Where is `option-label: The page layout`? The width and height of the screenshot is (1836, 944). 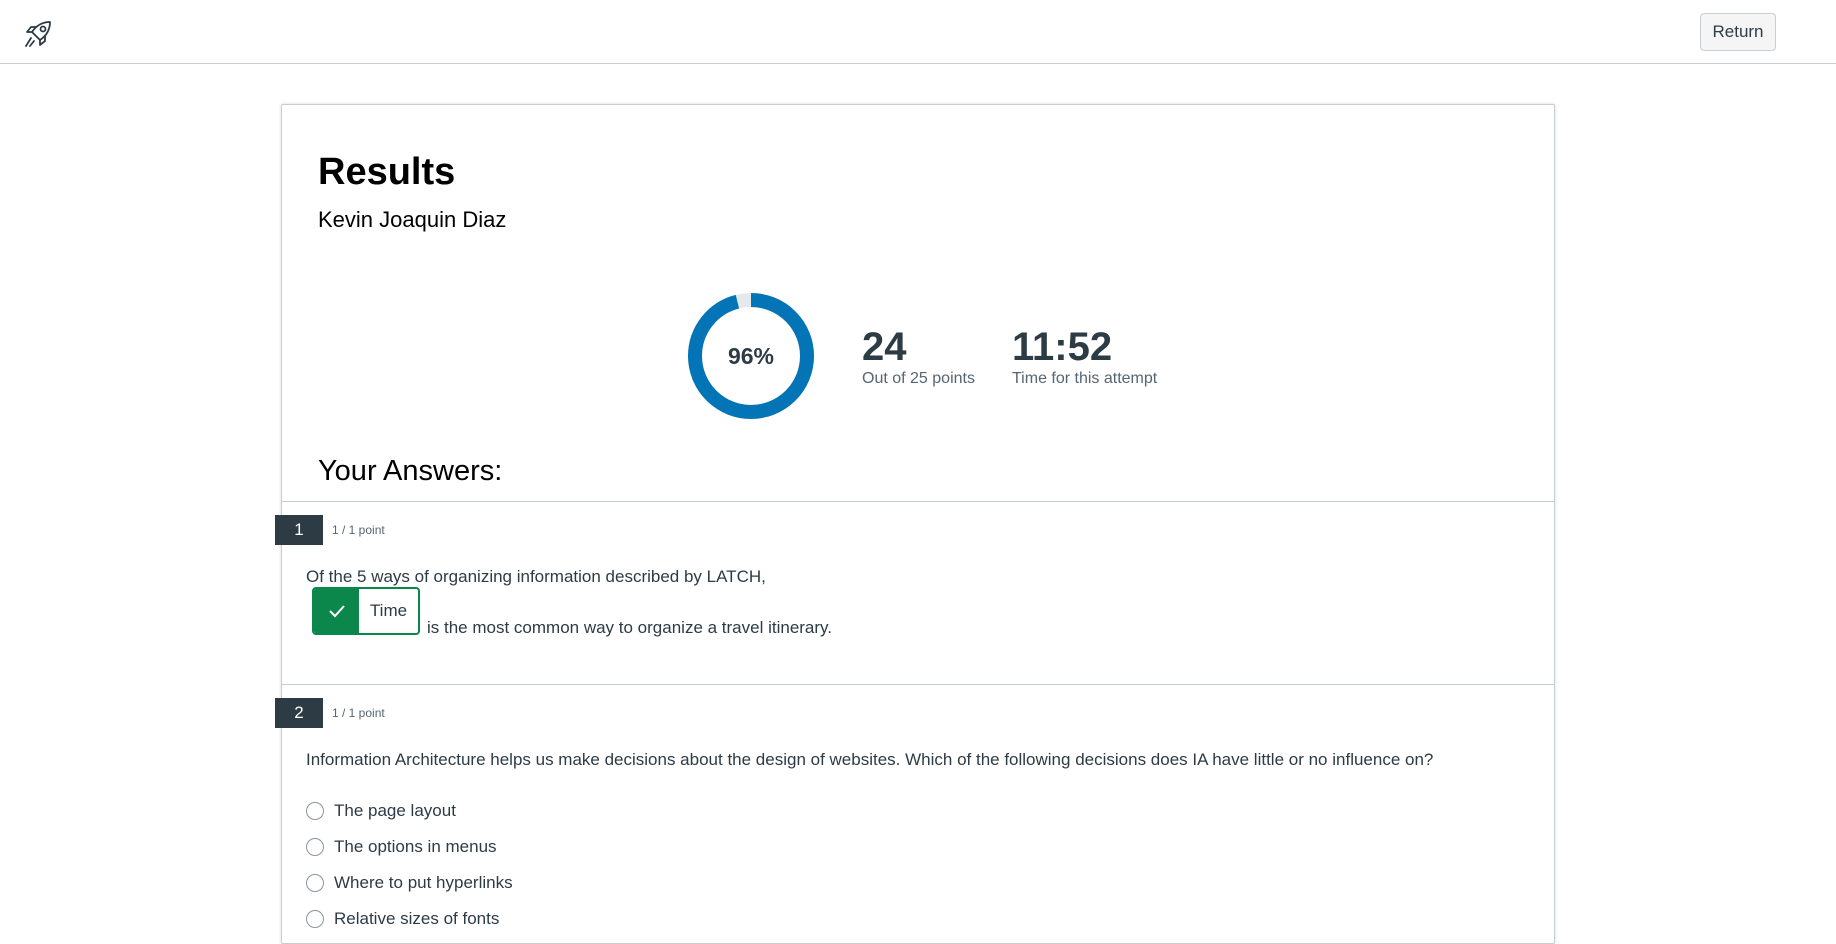
option-label: The page layout is located at coordinates (395, 810).